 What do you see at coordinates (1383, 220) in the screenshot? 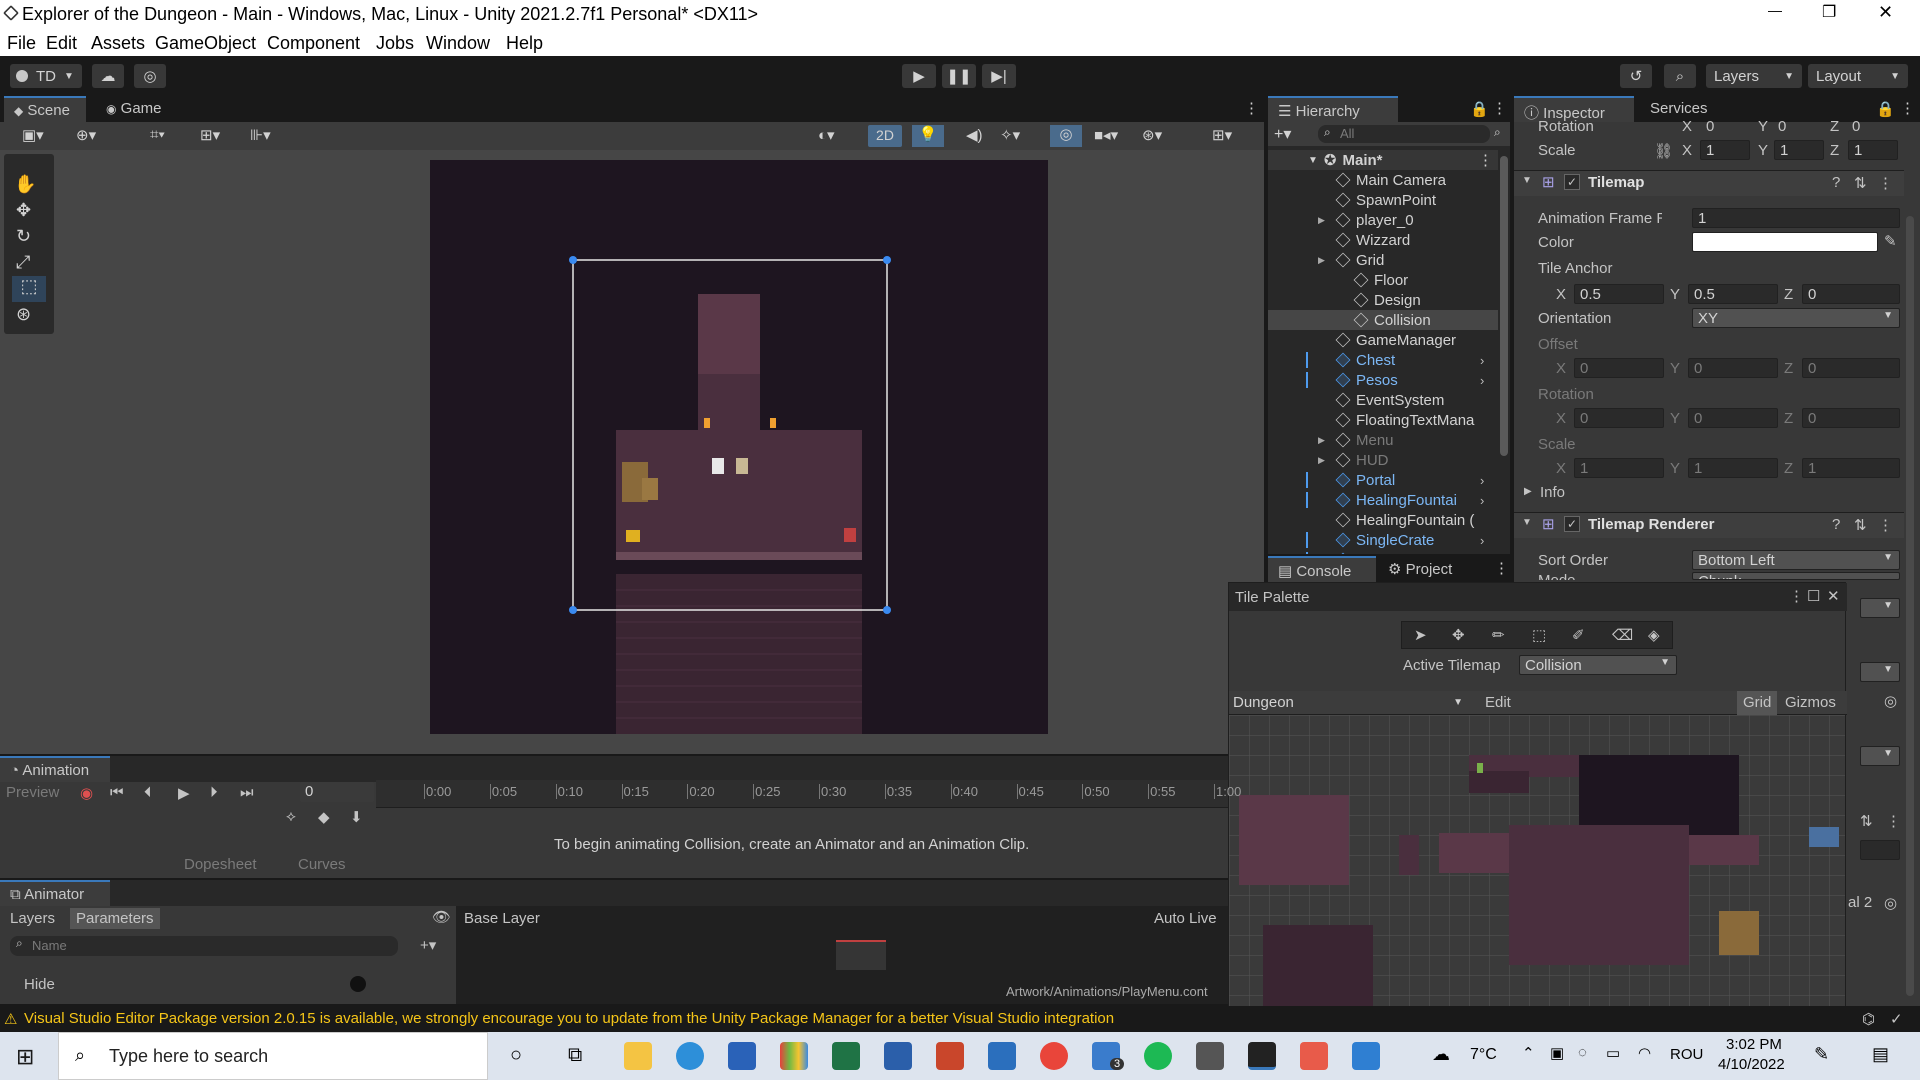
I see `hierarchy-item: ▶ player_0` at bounding box center [1383, 220].